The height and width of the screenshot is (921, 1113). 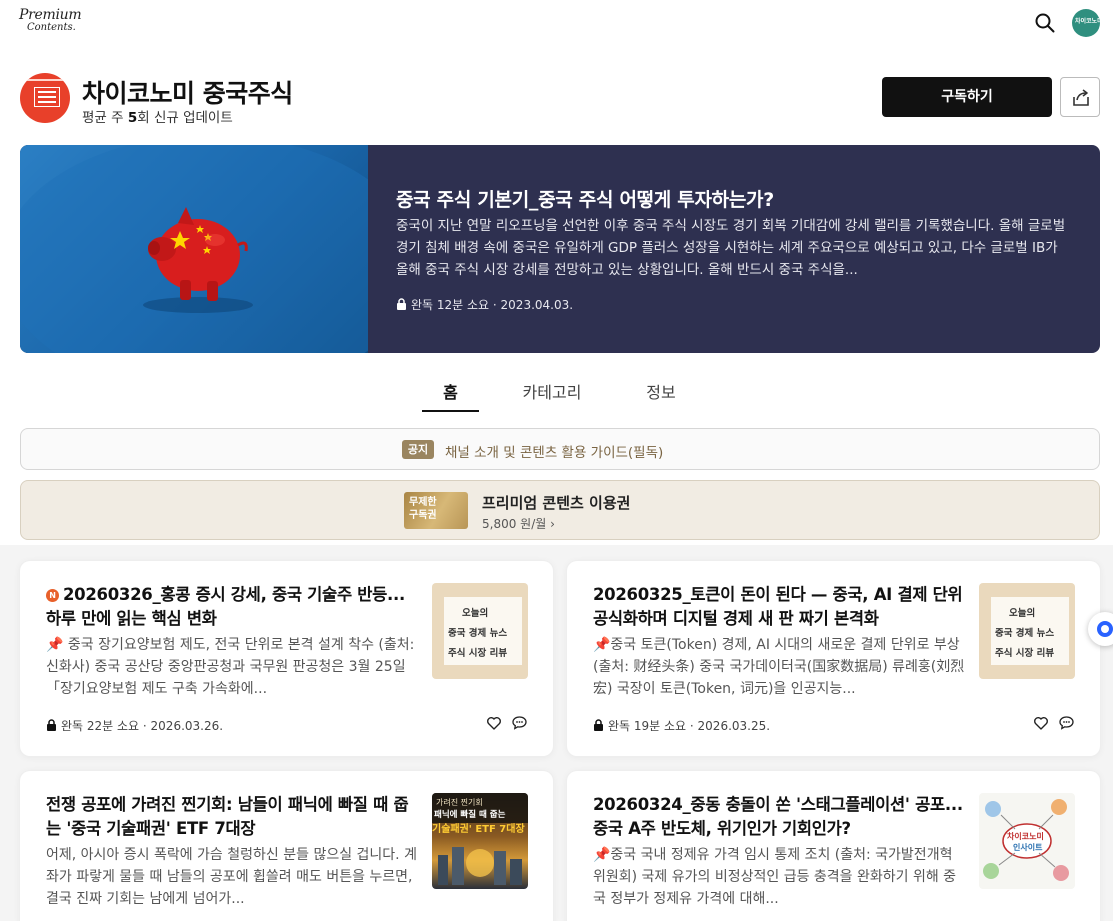 I want to click on avatar-text: 차이코노미, so click(x=1087, y=21).